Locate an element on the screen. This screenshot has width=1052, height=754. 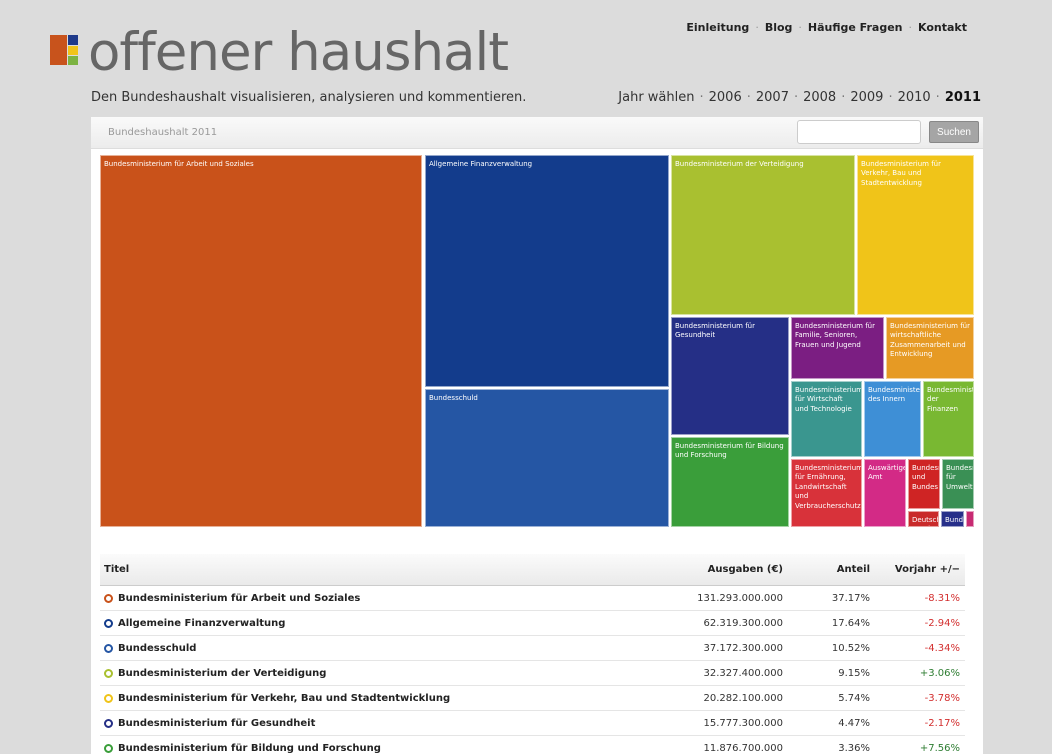
row-change: -3.78% is located at coordinates (942, 698).